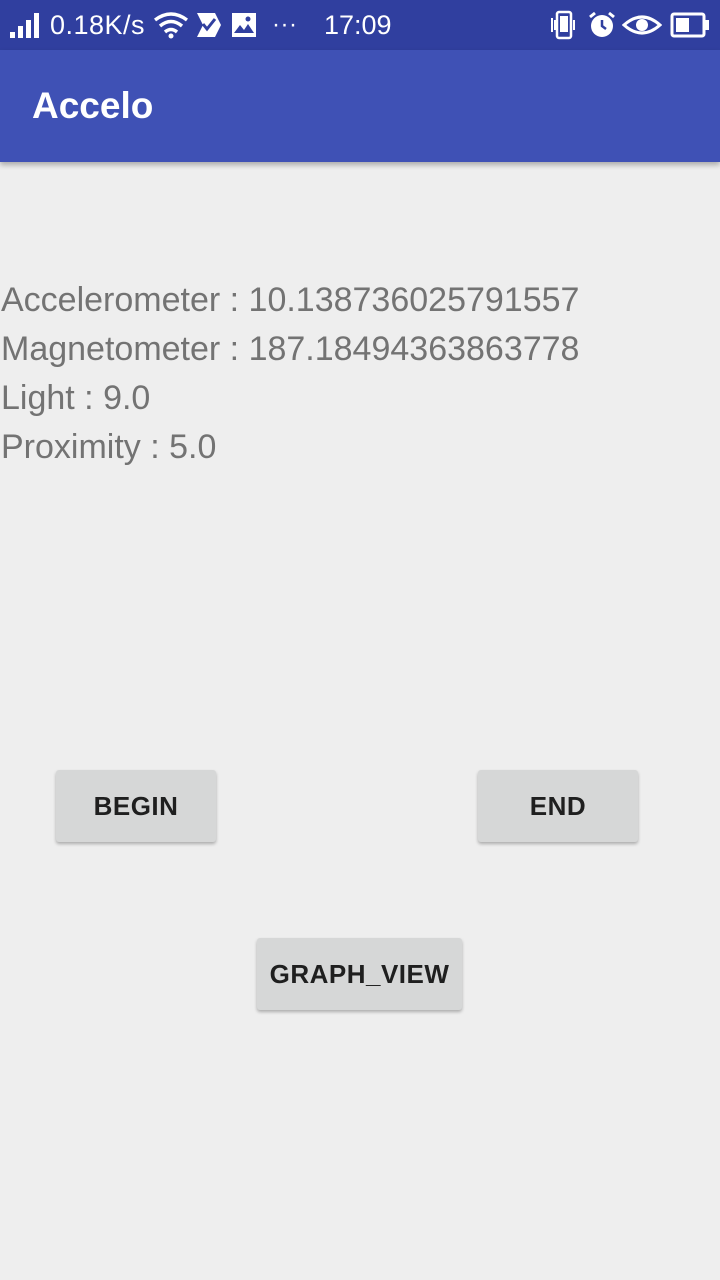  What do you see at coordinates (285, 24) in the screenshot?
I see `more-notifications-indicator: ···` at bounding box center [285, 24].